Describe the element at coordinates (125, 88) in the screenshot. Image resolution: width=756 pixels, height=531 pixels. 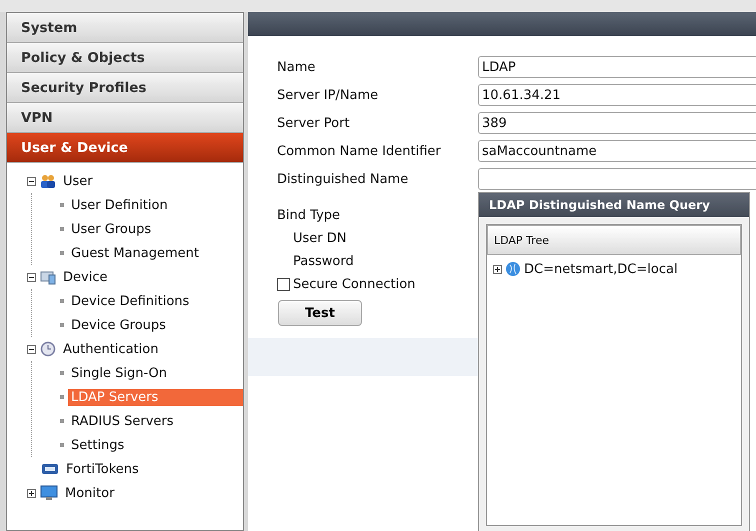
I see `nav-item: Security Profiles` at that location.